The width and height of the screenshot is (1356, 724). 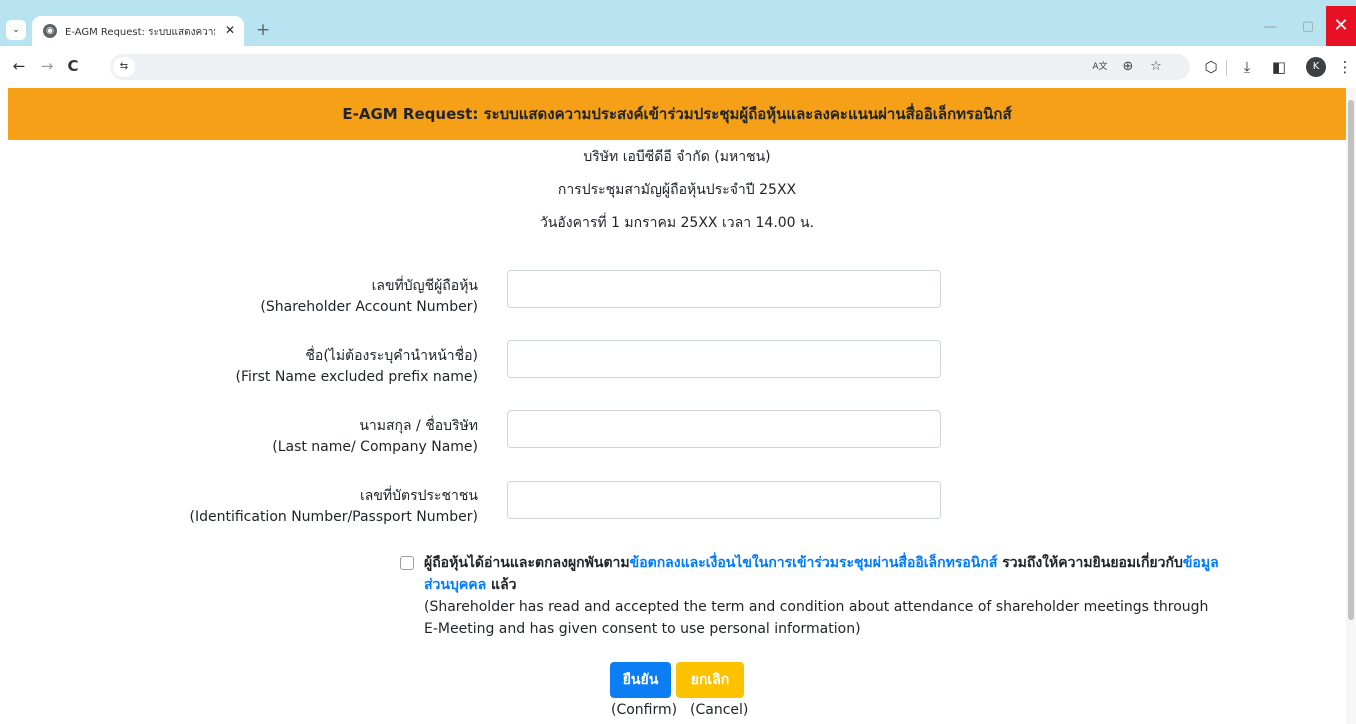 What do you see at coordinates (16, 30) in the screenshot?
I see `tab-list-chevron-icon: ⌄` at bounding box center [16, 30].